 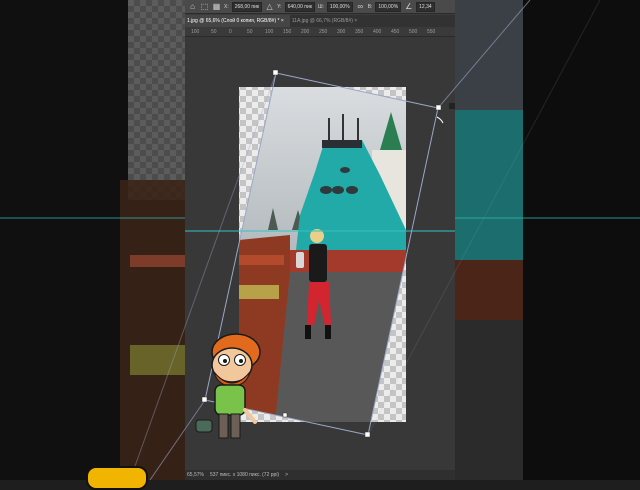 I want to click on ruler-tick: 400, so click(x=377, y=32).